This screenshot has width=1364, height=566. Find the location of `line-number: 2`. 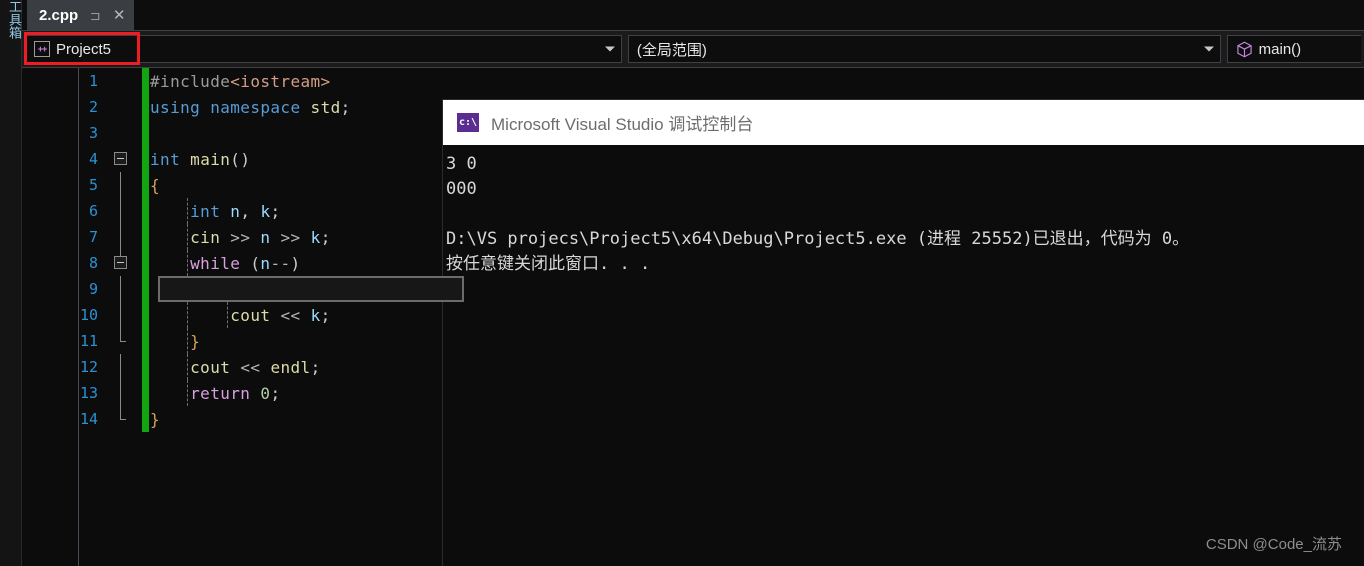

line-number: 2 is located at coordinates (93, 107).